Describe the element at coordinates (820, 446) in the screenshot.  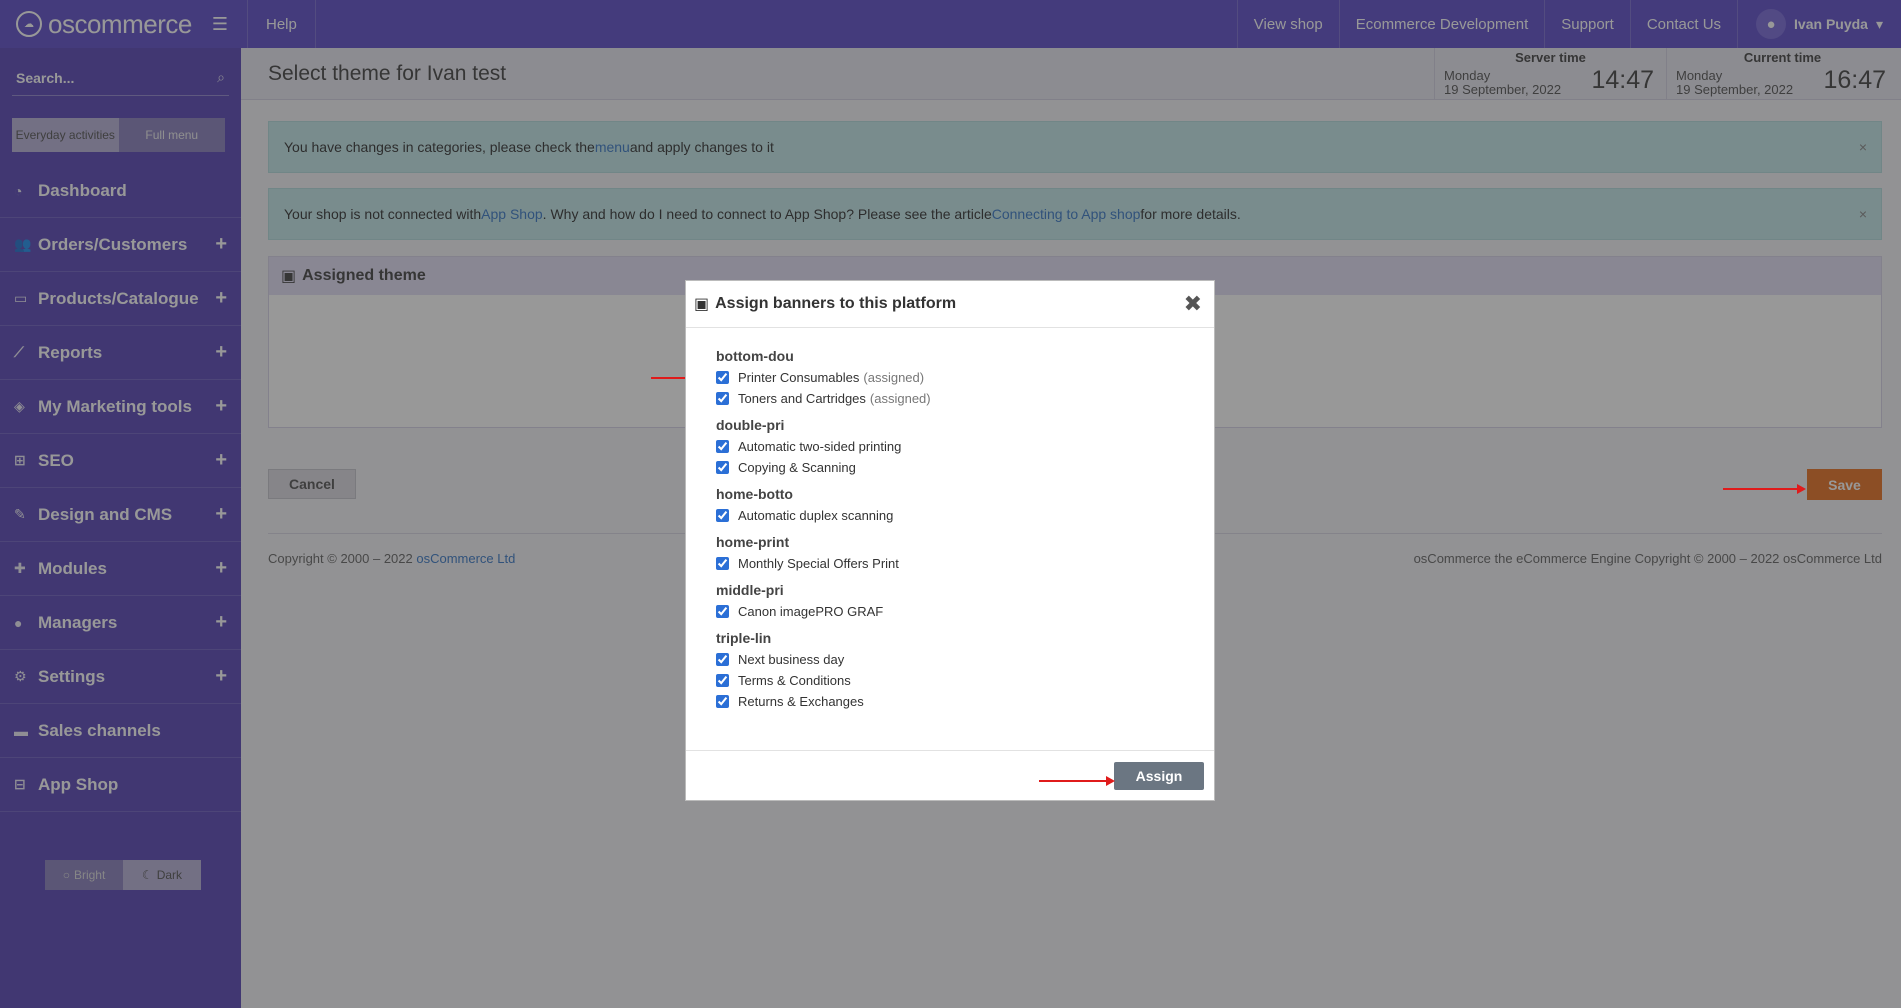
I see `banner-label: Automatic two-sided printing` at that location.